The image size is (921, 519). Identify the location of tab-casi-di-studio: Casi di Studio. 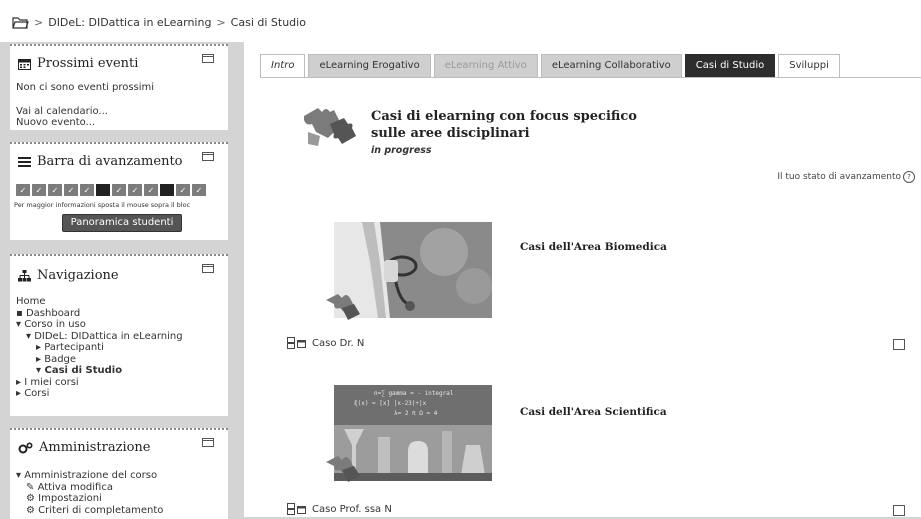
(730, 66).